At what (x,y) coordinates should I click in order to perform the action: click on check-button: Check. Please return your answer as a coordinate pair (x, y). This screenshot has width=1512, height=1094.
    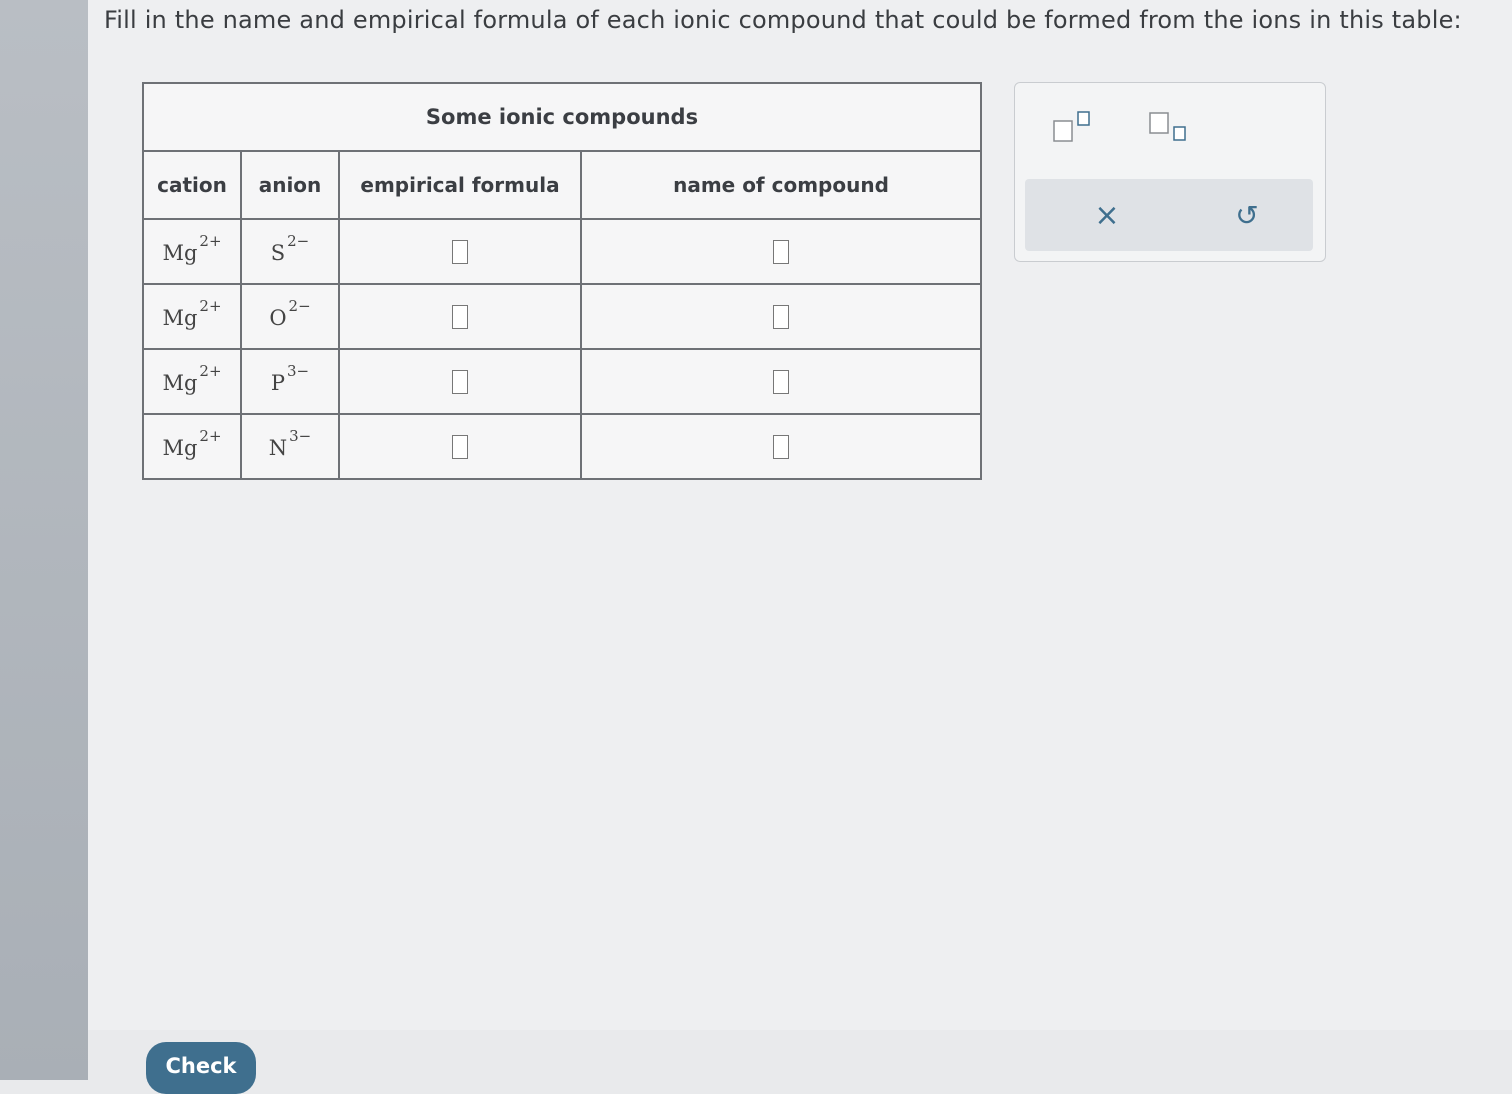
    Looking at the image, I should click on (201, 1068).